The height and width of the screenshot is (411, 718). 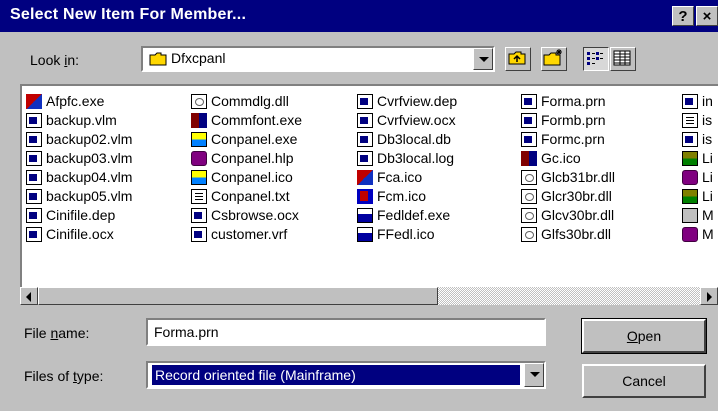 What do you see at coordinates (255, 215) in the screenshot?
I see `file-item-name: Csbrowse.ocx` at bounding box center [255, 215].